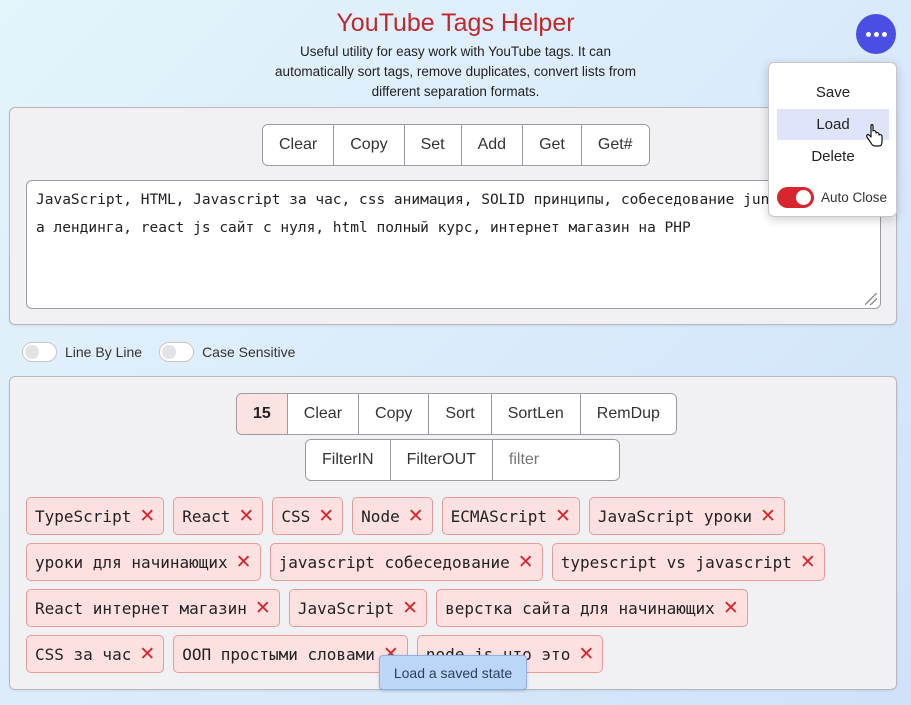  I want to click on tag-chip: Node ✕, so click(392, 516).